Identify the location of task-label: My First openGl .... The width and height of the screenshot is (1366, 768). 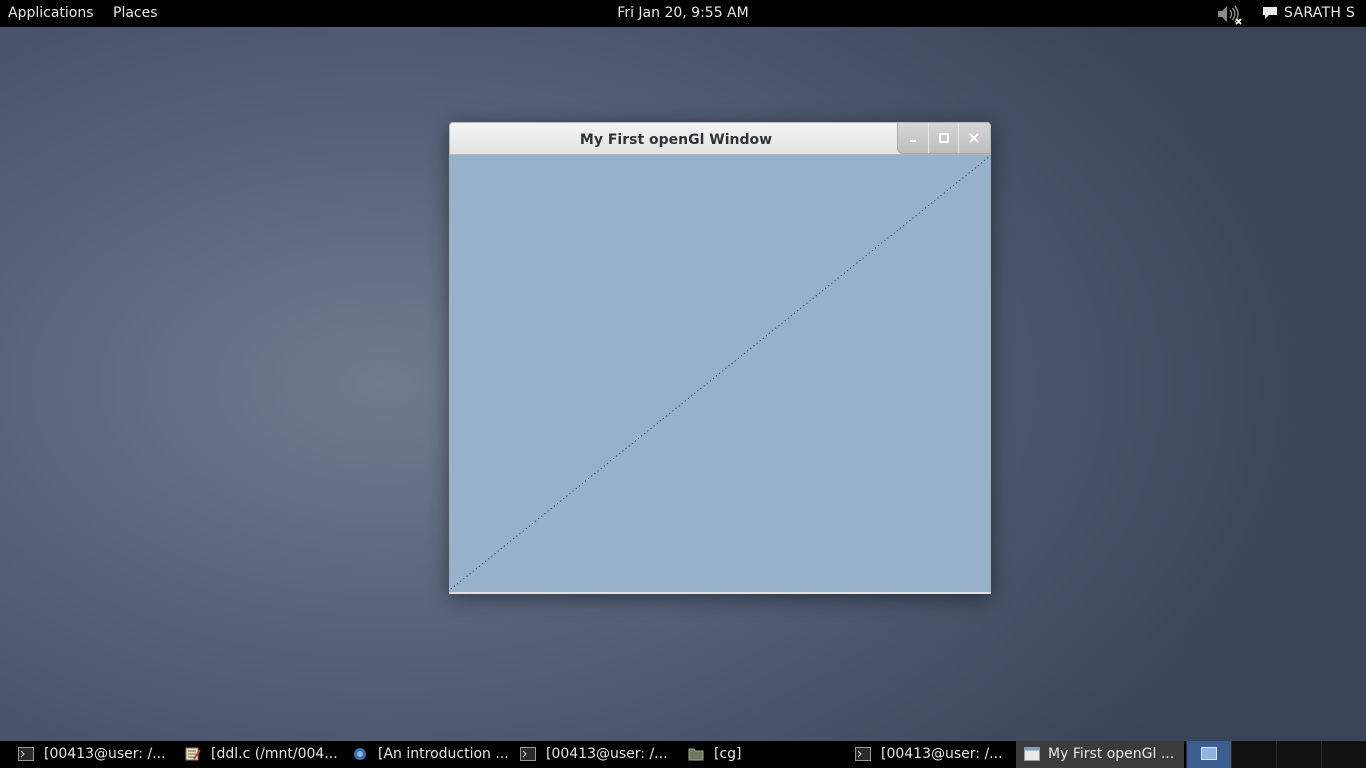
(1111, 754).